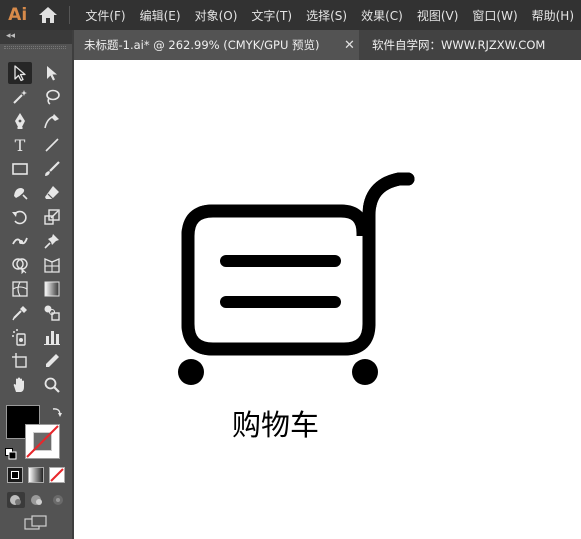  Describe the element at coordinates (365, 372) in the screenshot. I see `cart-wheel-right` at that location.